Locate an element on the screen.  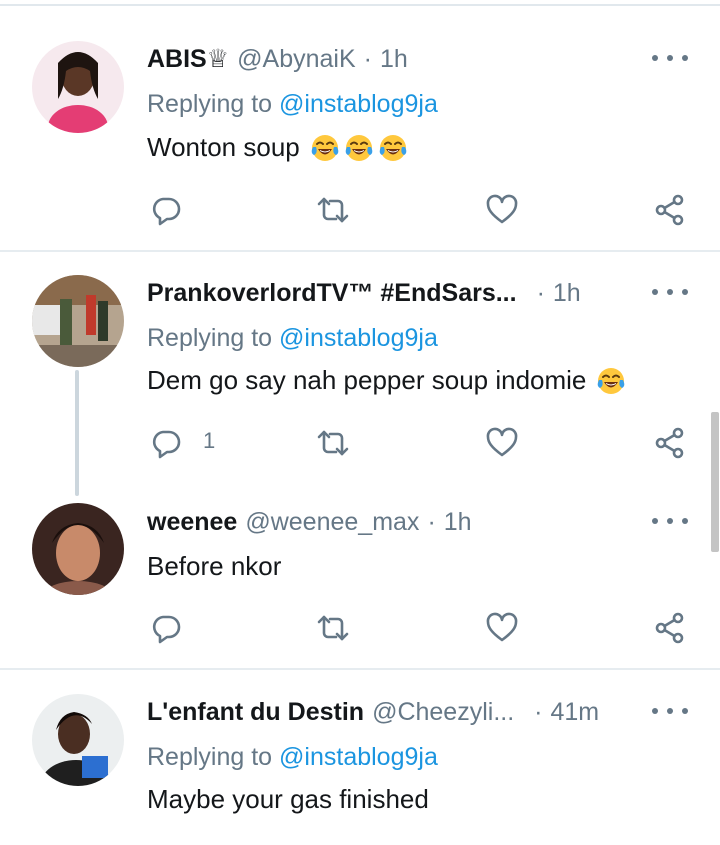
tweet-text-row: Maybe your gas finished is located at coordinates (288, 799).